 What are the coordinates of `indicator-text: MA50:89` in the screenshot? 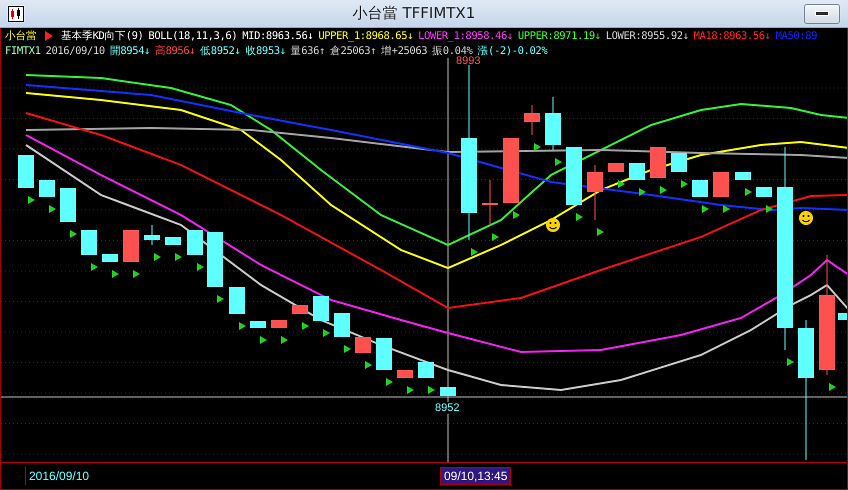 It's located at (797, 36).